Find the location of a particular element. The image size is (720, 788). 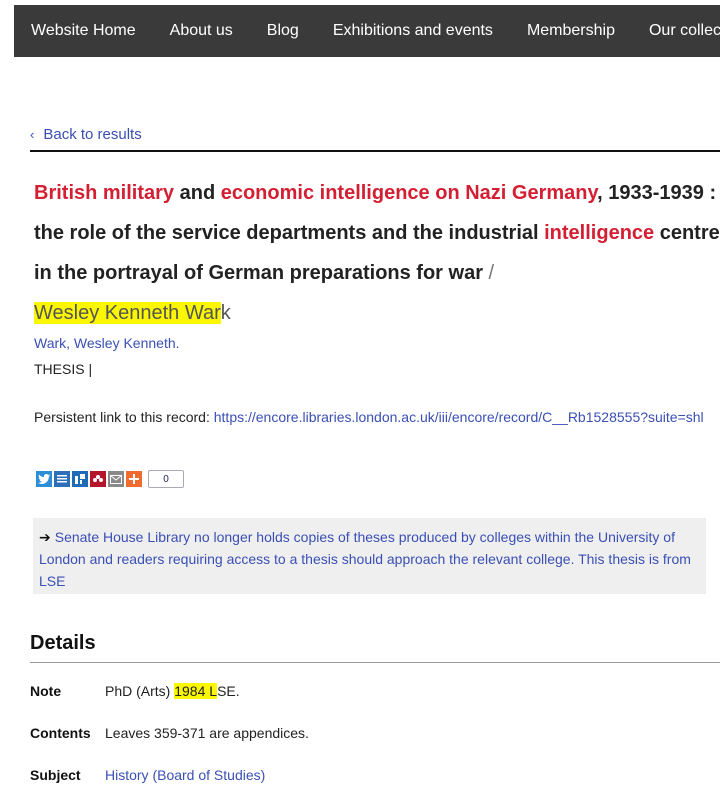

title-text: and is located at coordinates (197, 193).